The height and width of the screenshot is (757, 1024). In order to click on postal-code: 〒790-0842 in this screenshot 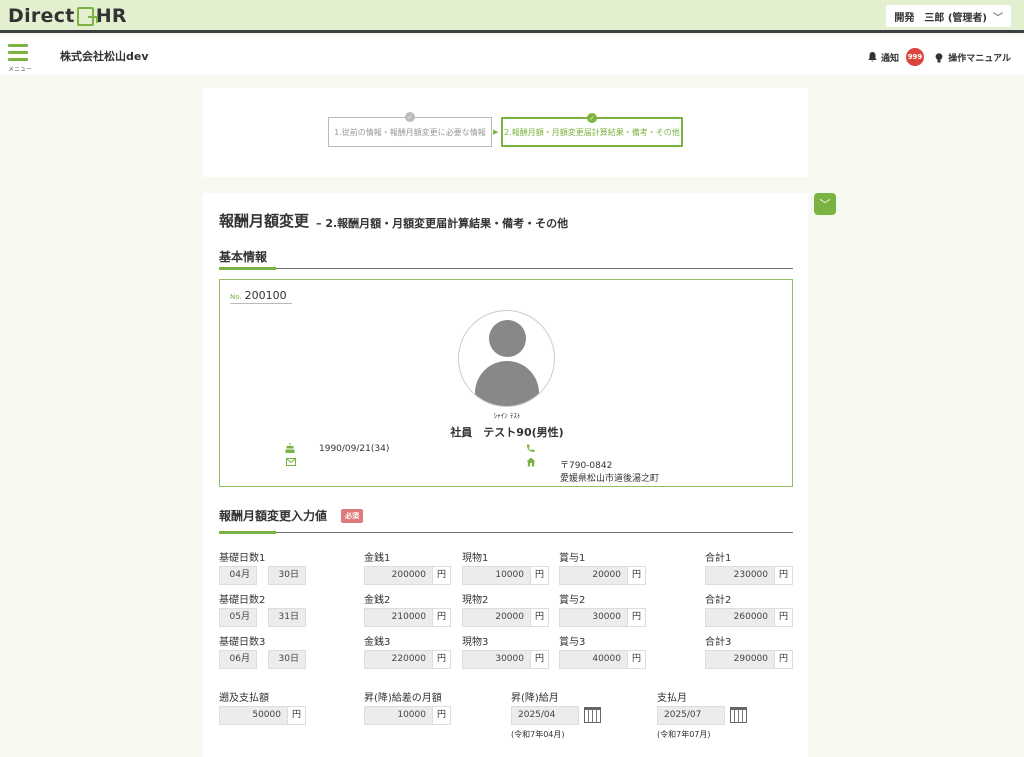, I will do `click(586, 466)`.